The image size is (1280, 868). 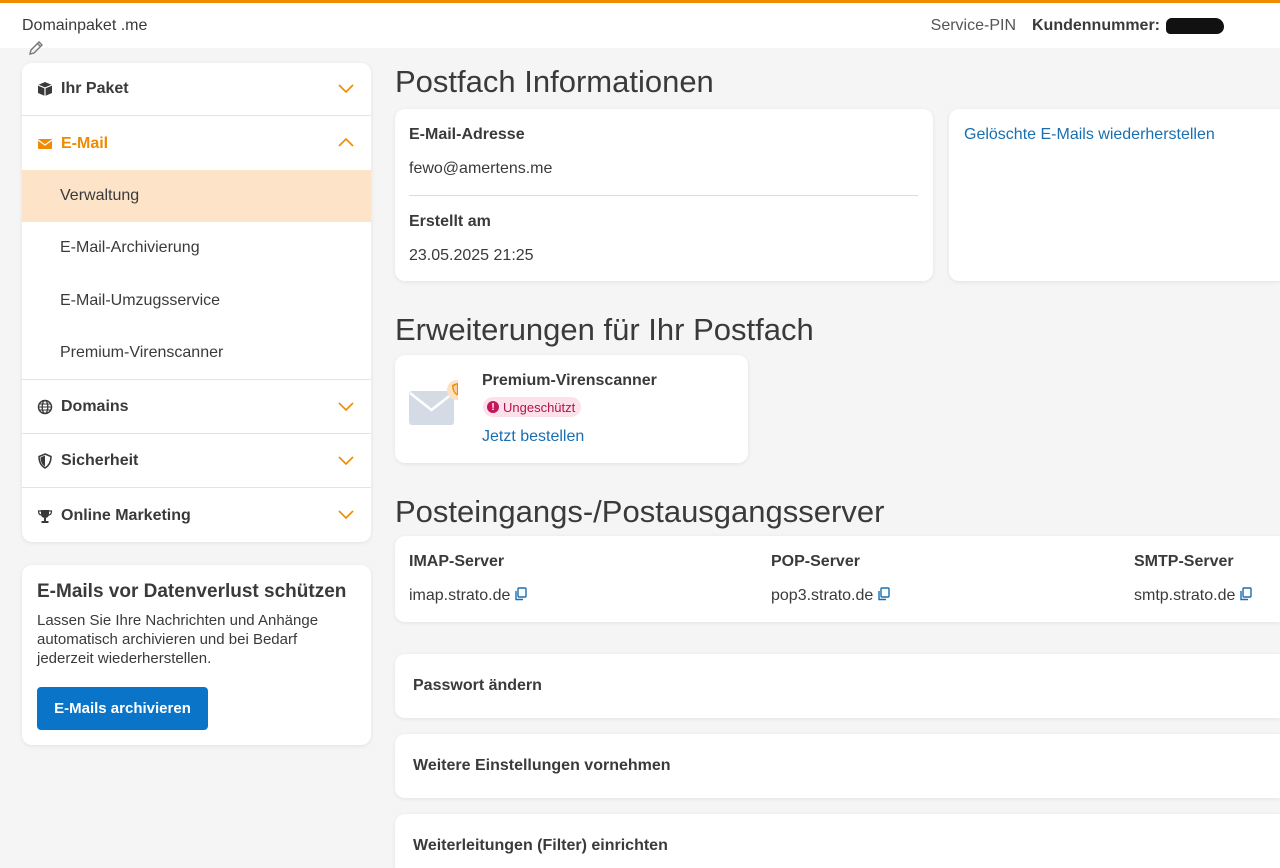 What do you see at coordinates (822, 595) in the screenshot?
I see `pop-server-text: pop3.strato.de` at bounding box center [822, 595].